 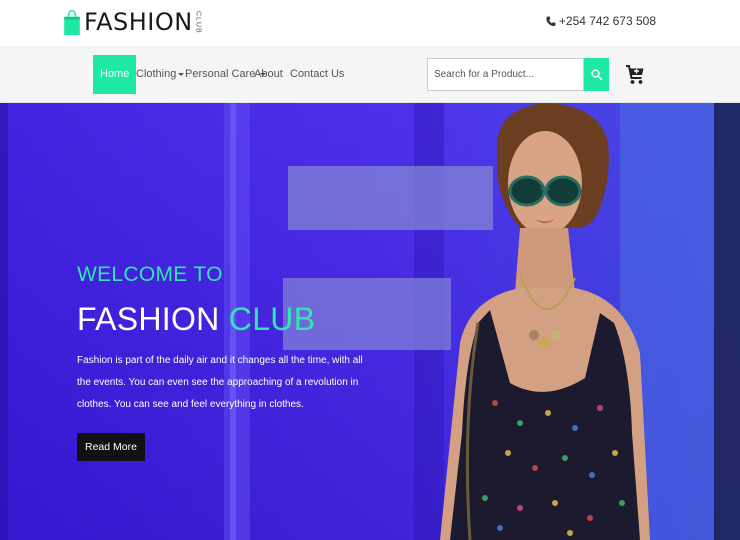 I want to click on hero-welcome: WELCOME TO, so click(x=150, y=274).